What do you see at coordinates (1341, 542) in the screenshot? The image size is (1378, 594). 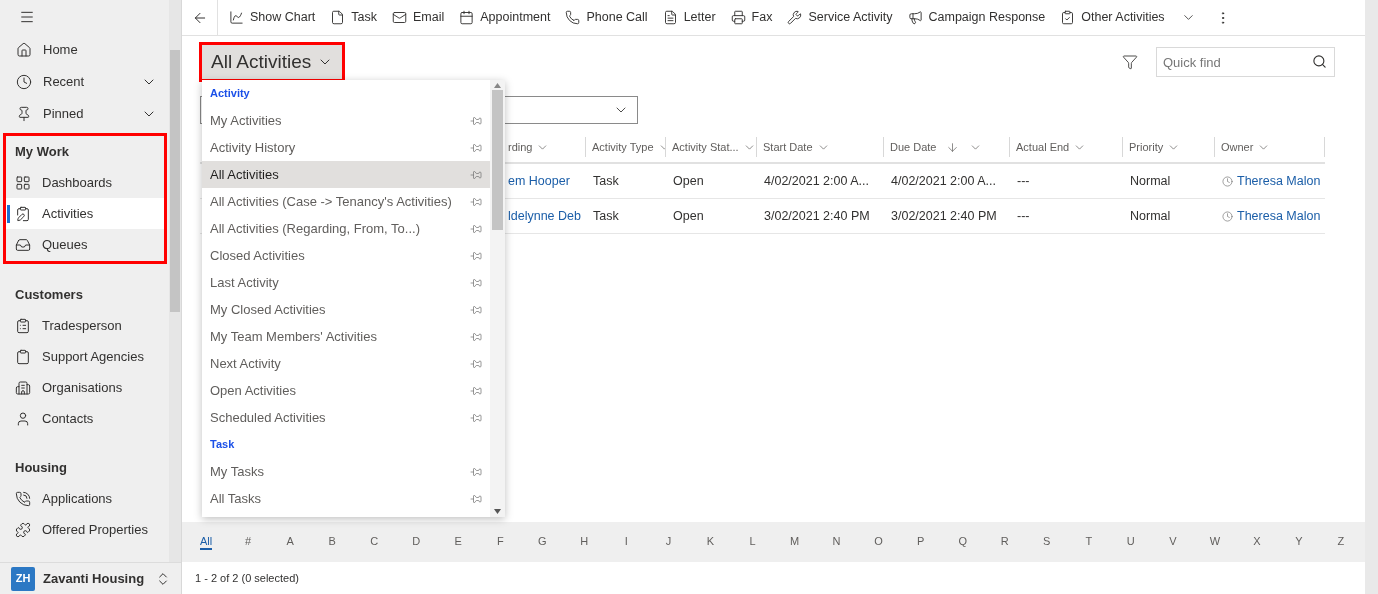 I see `alphabet-filter-item: Z` at bounding box center [1341, 542].